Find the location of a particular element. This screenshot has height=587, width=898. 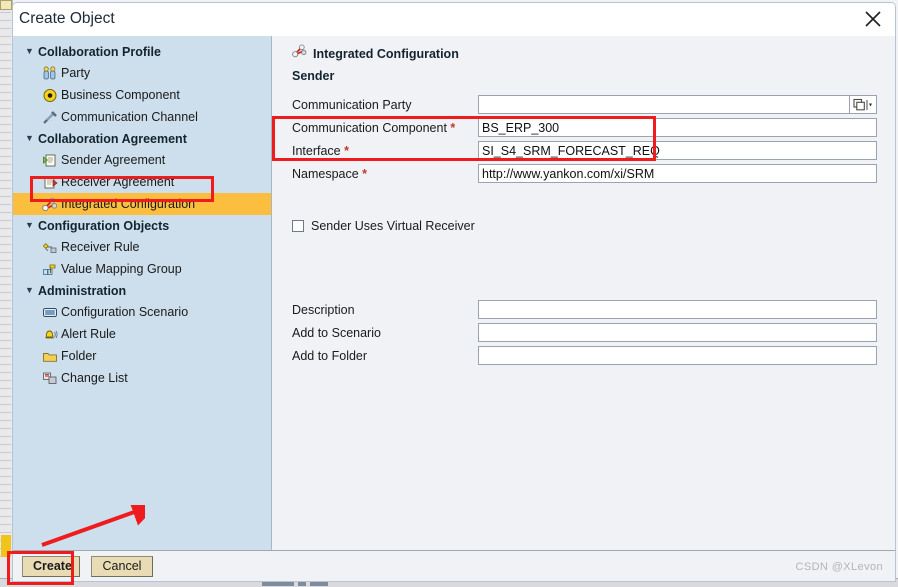

field-input-communication-component is located at coordinates (677, 127).